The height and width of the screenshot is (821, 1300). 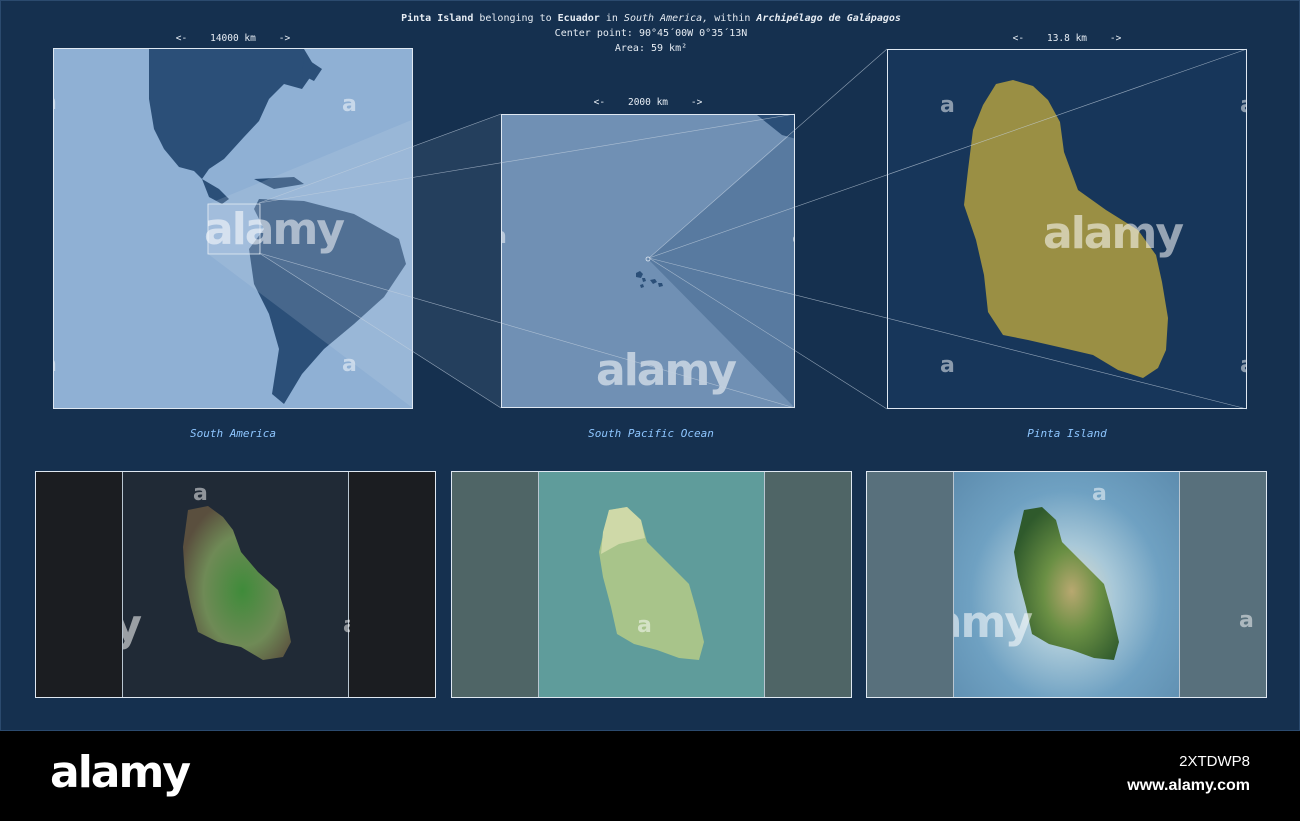 What do you see at coordinates (651, 584) in the screenshot?
I see `thumbnail-physical: a a a` at bounding box center [651, 584].